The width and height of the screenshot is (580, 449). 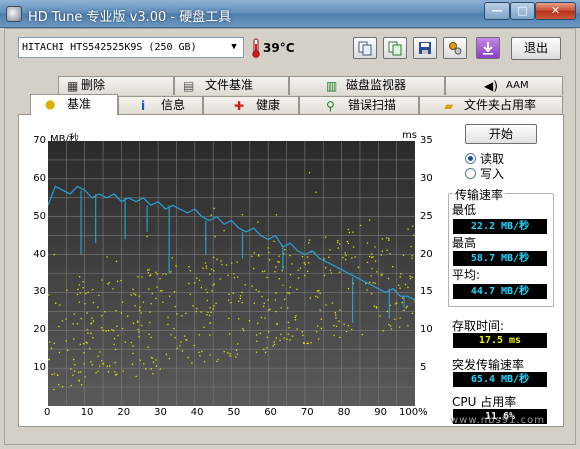 What do you see at coordinates (470, 158) in the screenshot?
I see `read-radio-indicator` at bounding box center [470, 158].